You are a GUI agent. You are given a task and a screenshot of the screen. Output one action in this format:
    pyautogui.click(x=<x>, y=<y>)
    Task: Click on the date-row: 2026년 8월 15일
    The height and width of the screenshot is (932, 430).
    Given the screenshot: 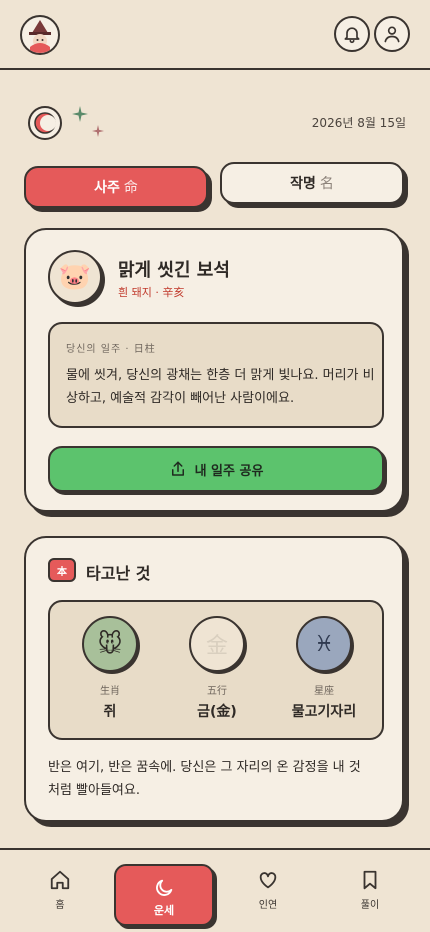 What is the action you would take?
    pyautogui.click(x=215, y=122)
    